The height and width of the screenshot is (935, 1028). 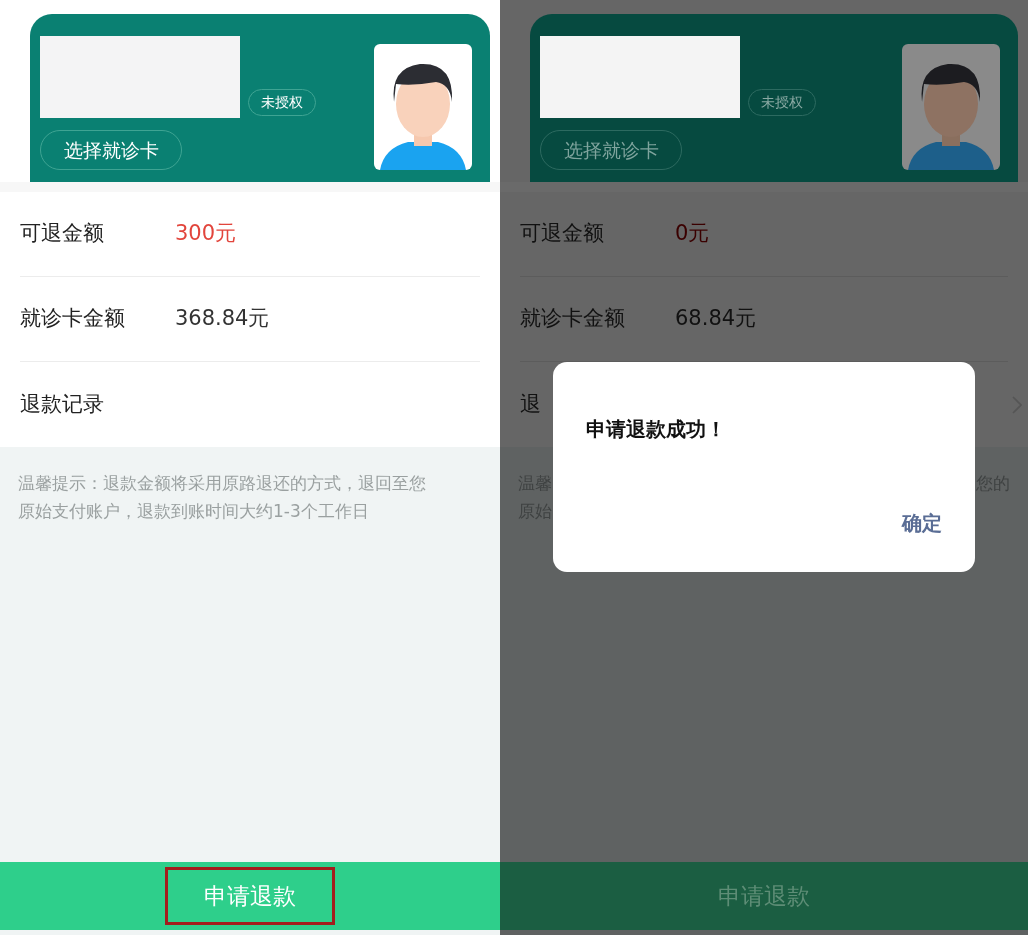 What do you see at coordinates (656, 429) in the screenshot?
I see `dialog-message: 申请退款成功！` at bounding box center [656, 429].